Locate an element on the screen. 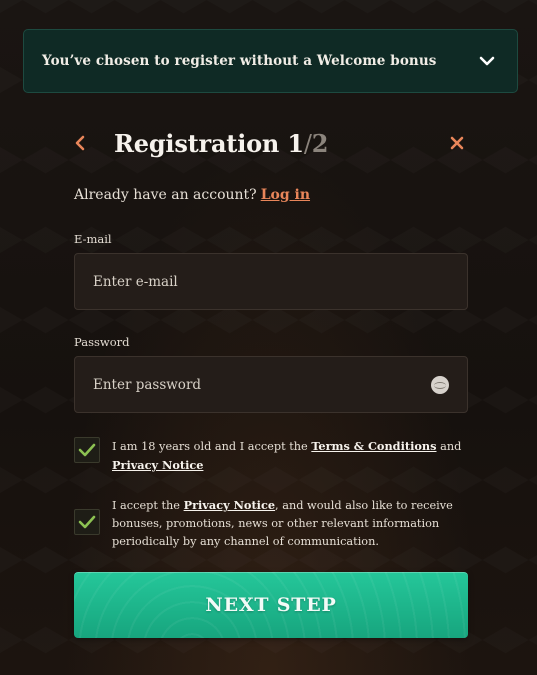 The height and width of the screenshot is (675, 537). step-total: 2 is located at coordinates (320, 143).